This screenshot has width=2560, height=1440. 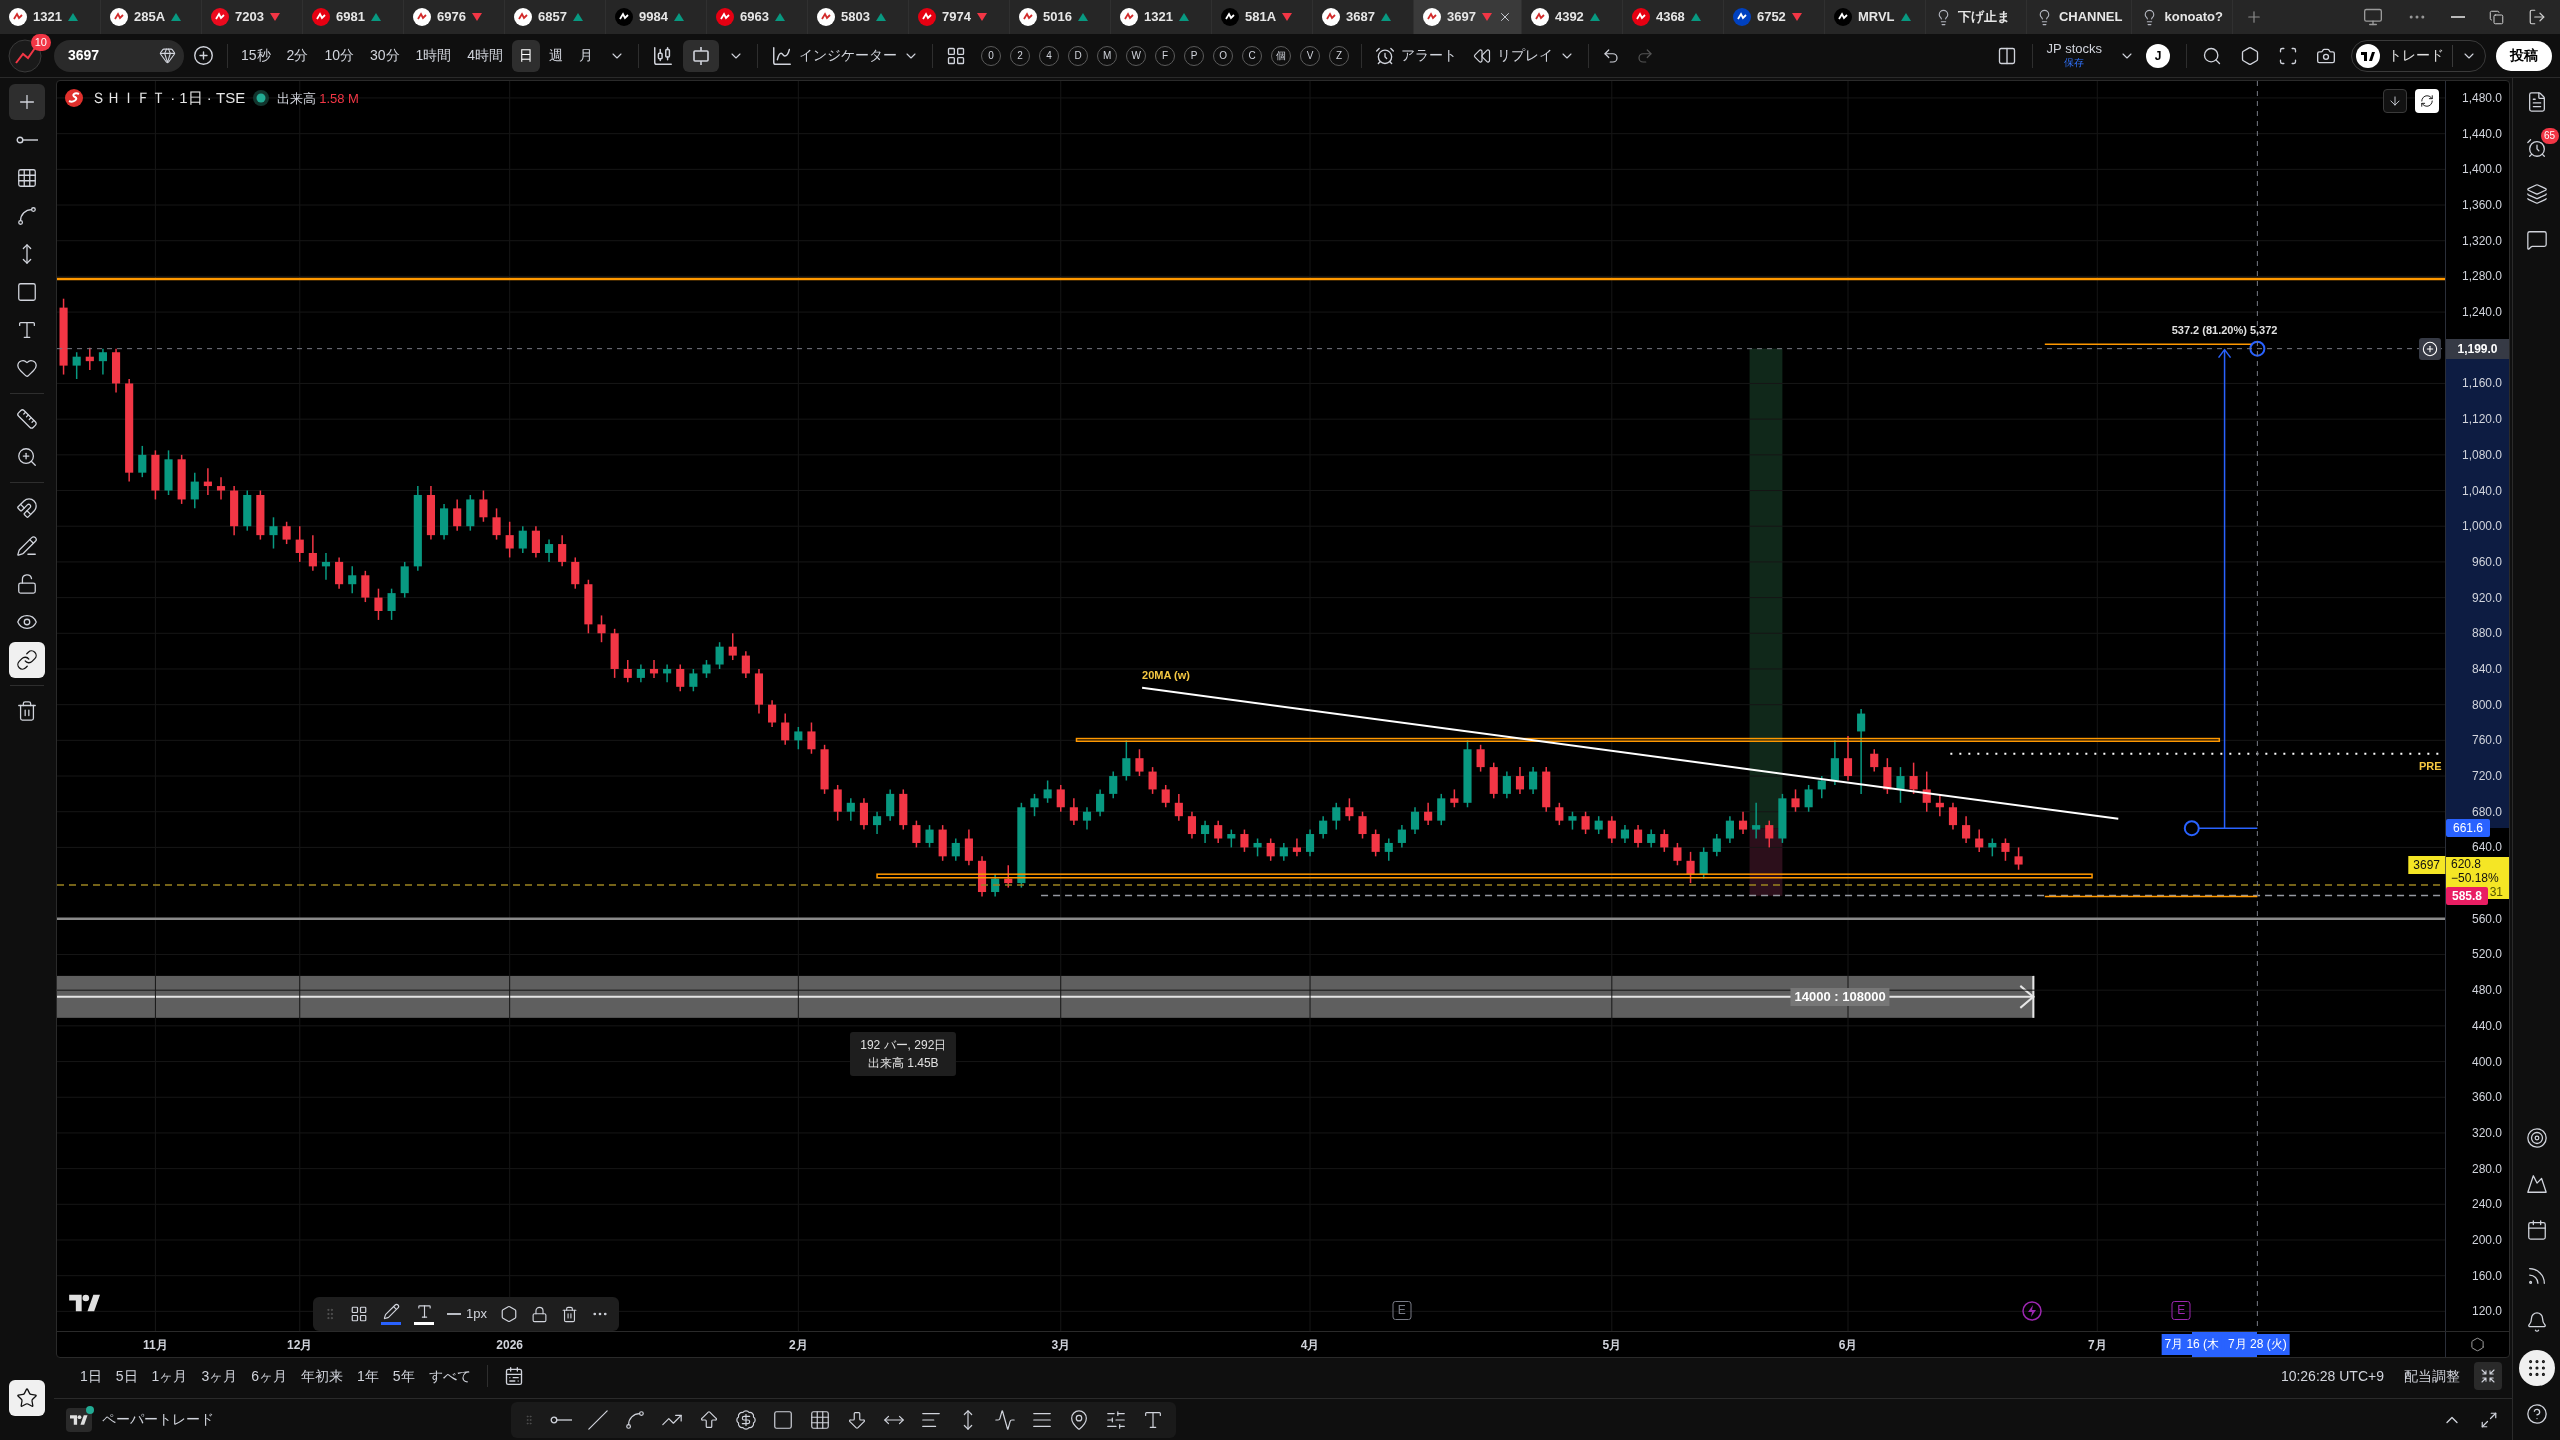 I want to click on chart-type-button, so click(x=701, y=55).